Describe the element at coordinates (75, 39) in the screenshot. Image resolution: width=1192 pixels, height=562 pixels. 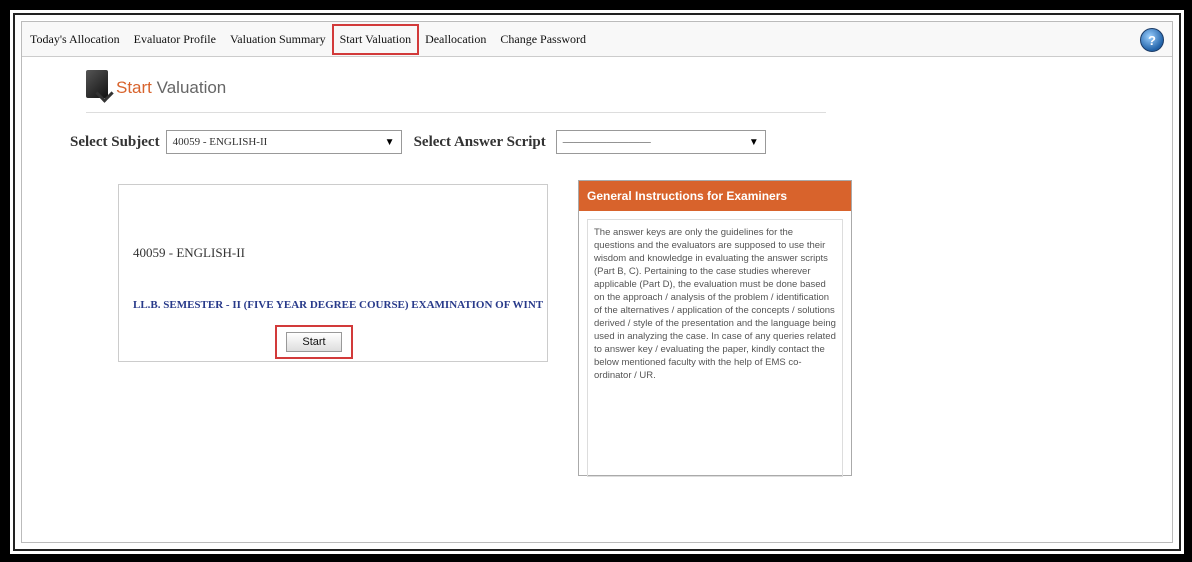
I see `nav-todays-allocation: Today's Allocation` at that location.